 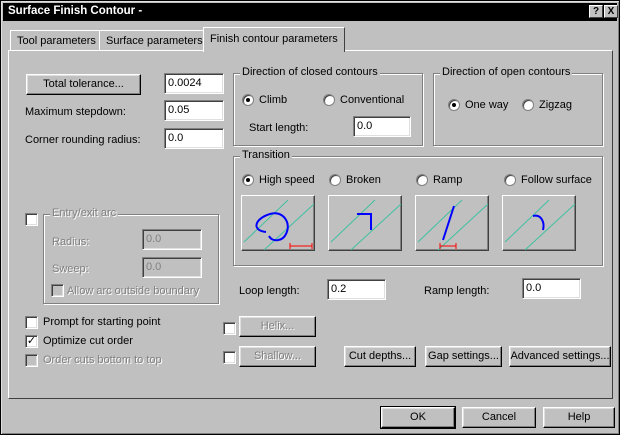 I want to click on ok-button-label: OK, so click(x=418, y=417).